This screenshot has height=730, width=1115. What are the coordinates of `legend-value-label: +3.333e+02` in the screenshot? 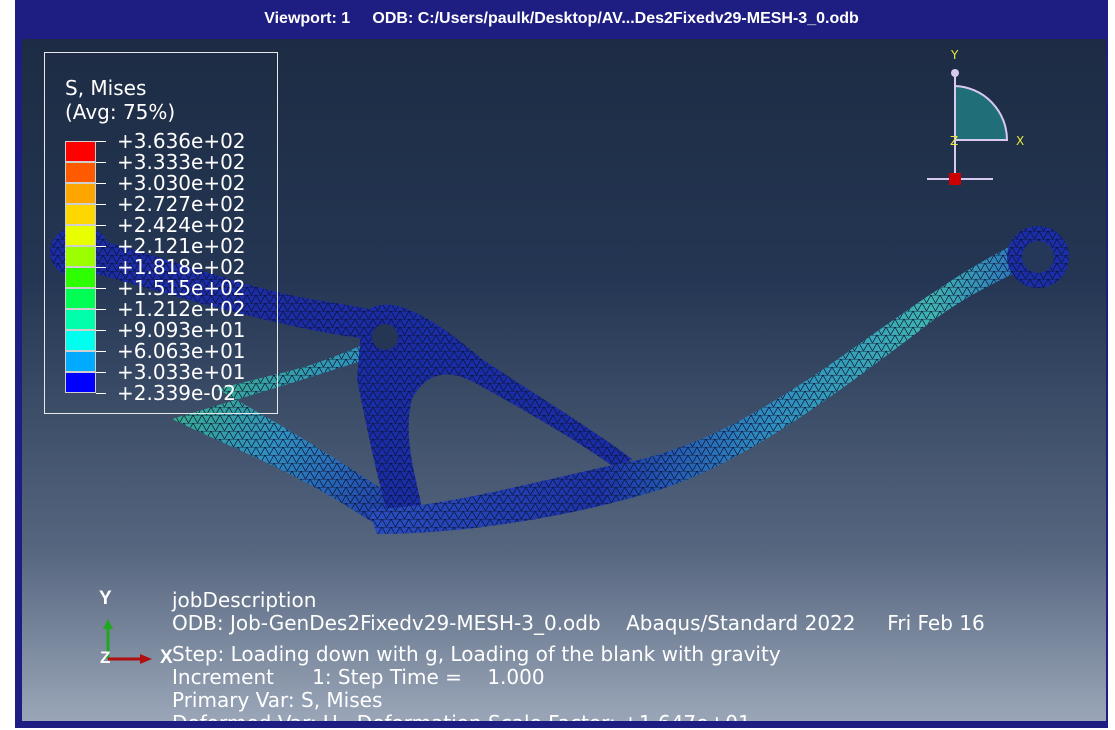 It's located at (181, 162).